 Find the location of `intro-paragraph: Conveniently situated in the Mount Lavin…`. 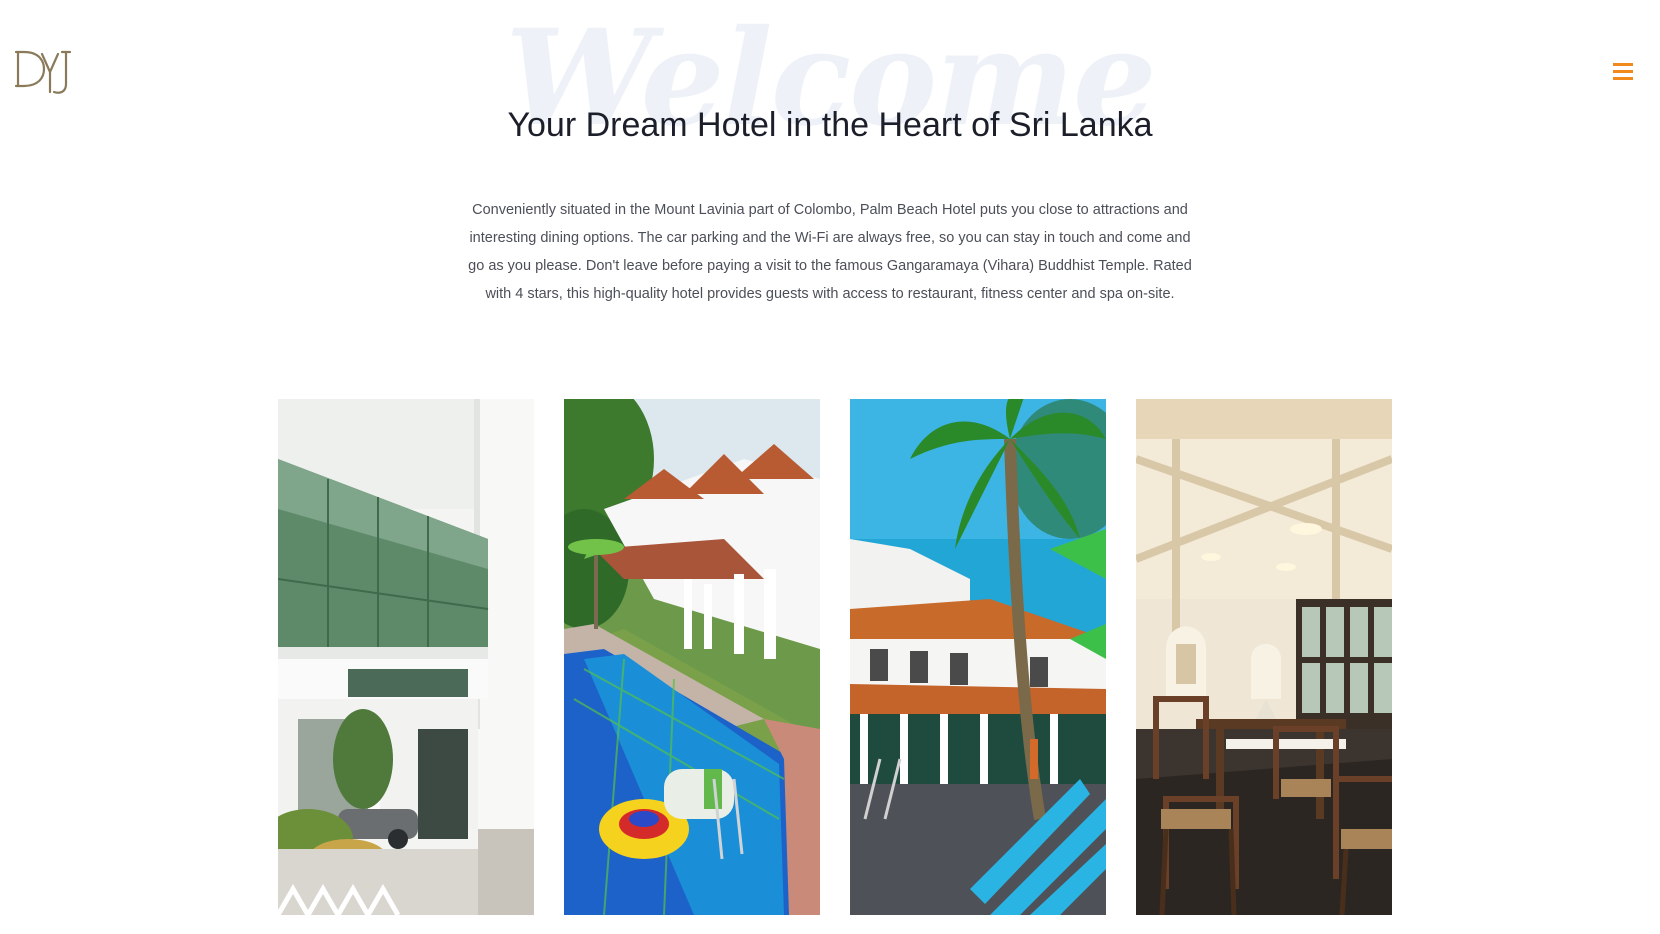

intro-paragraph: Conveniently situated in the Mount Lavin… is located at coordinates (830, 252).